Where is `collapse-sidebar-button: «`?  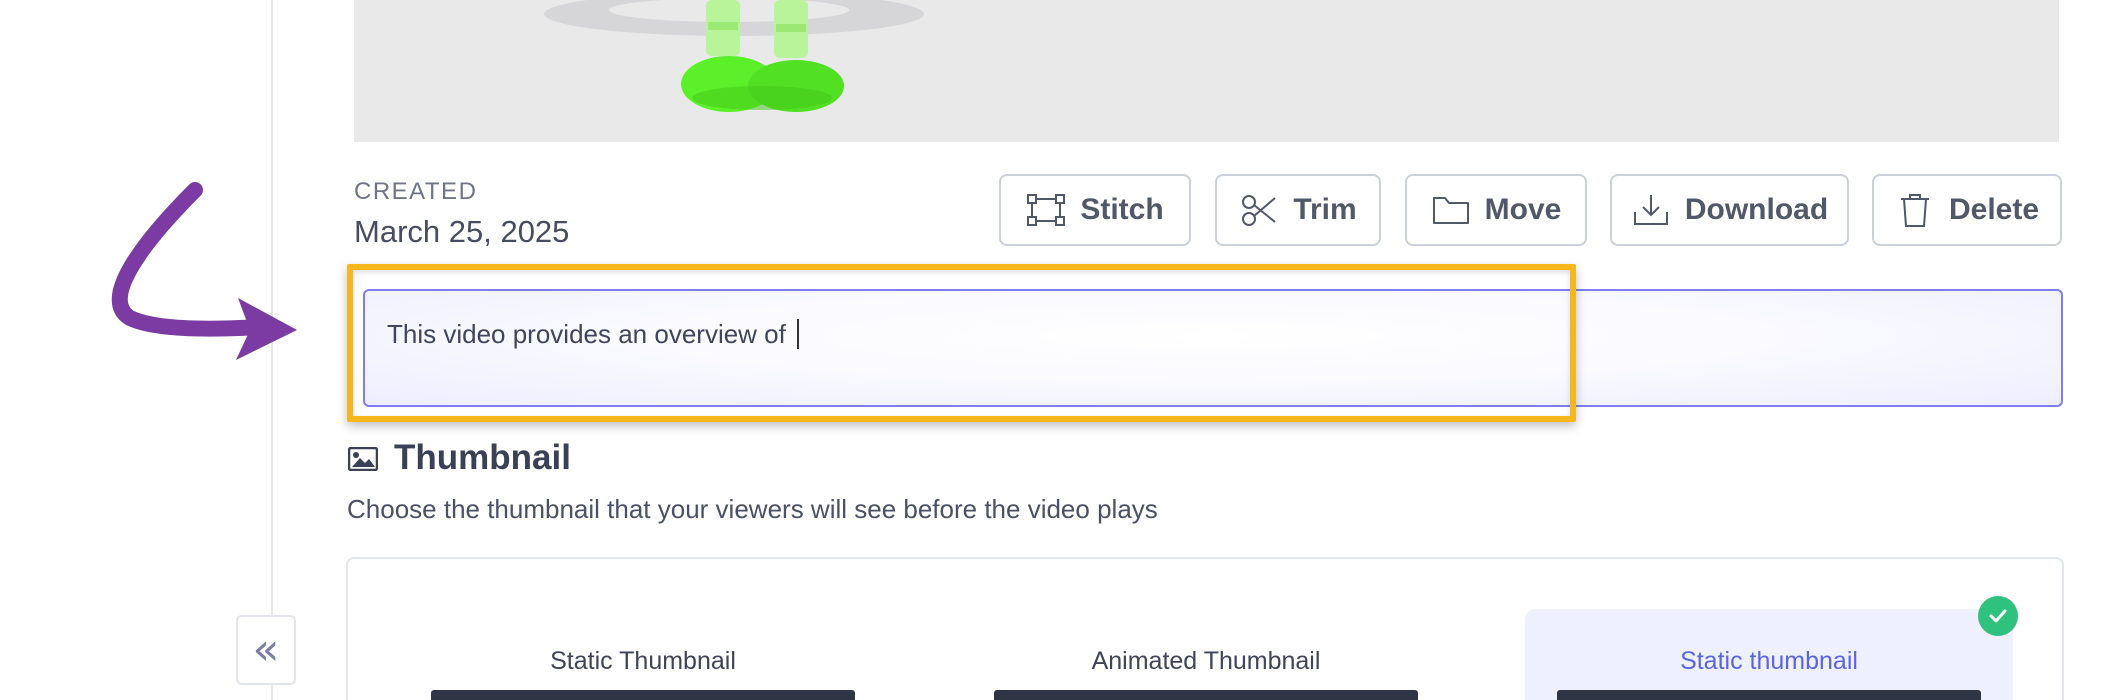
collapse-sidebar-button: « is located at coordinates (266, 650).